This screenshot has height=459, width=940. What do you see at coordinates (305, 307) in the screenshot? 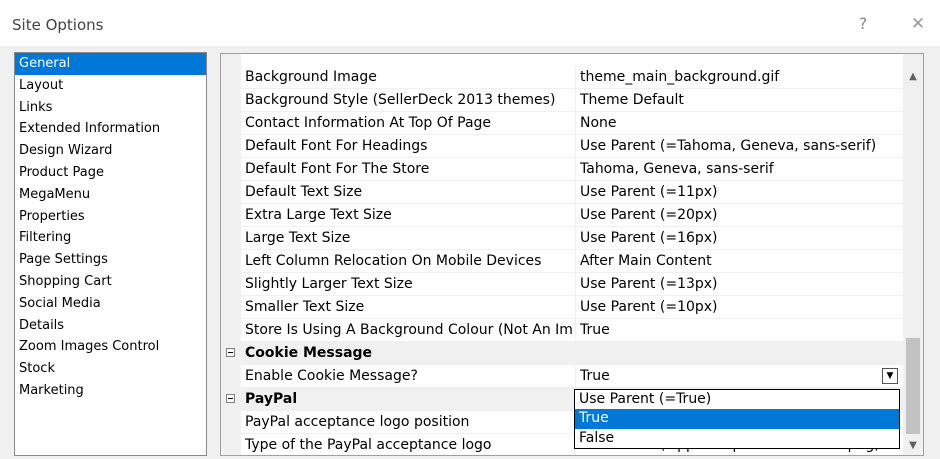
I see `property-name: Smaller Text Size` at bounding box center [305, 307].